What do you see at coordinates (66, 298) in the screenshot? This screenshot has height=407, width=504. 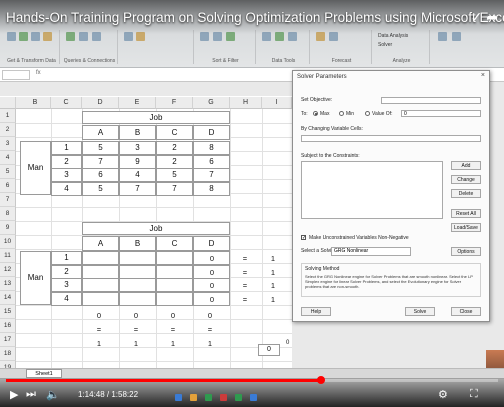 I see `table2-man-number: 4` at bounding box center [66, 298].